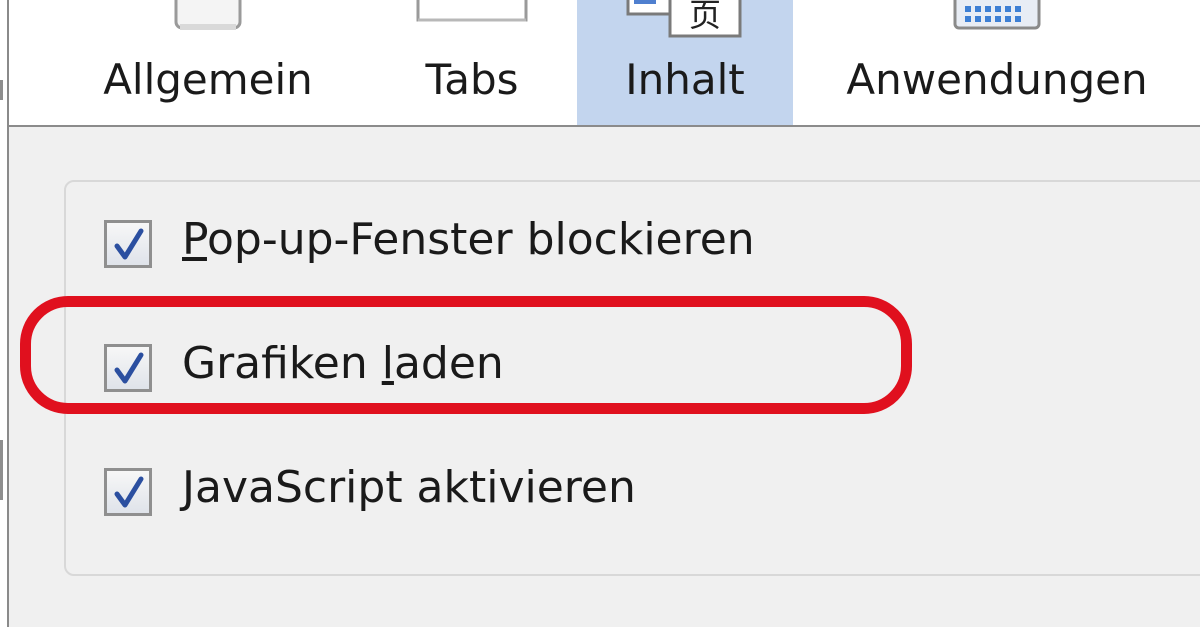 The image size is (1200, 627). I want to click on popup-block-label: Pop-up-Fenster blockieren, so click(468, 240).